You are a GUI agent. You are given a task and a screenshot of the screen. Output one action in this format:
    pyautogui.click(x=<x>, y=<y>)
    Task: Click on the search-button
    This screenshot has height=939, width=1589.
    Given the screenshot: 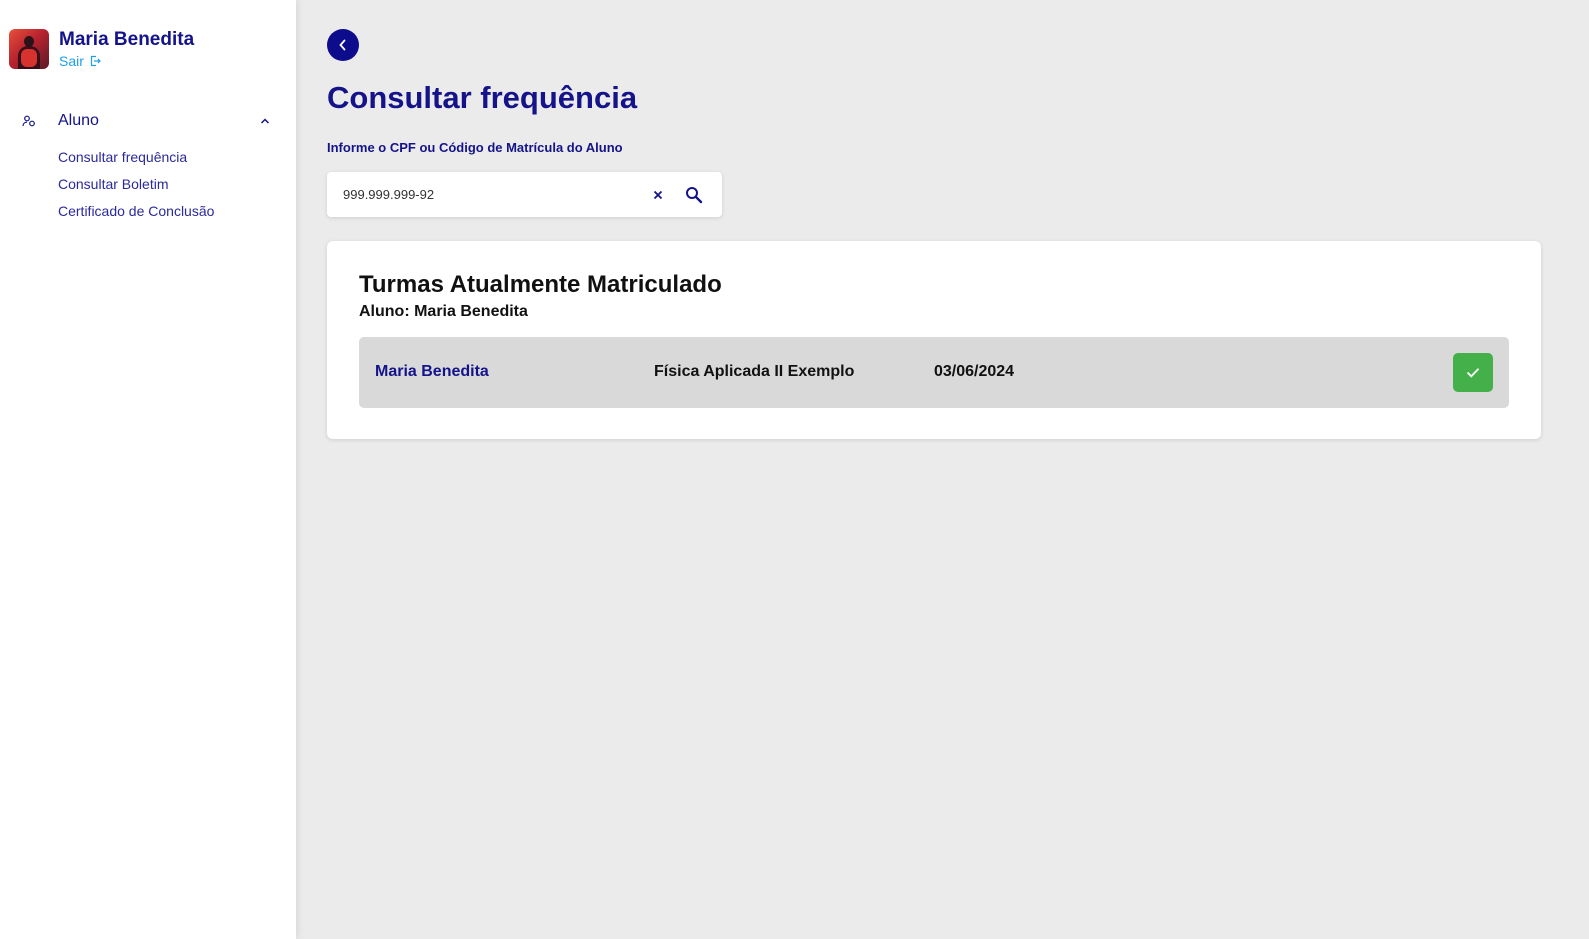 What is the action you would take?
    pyautogui.click(x=694, y=195)
    